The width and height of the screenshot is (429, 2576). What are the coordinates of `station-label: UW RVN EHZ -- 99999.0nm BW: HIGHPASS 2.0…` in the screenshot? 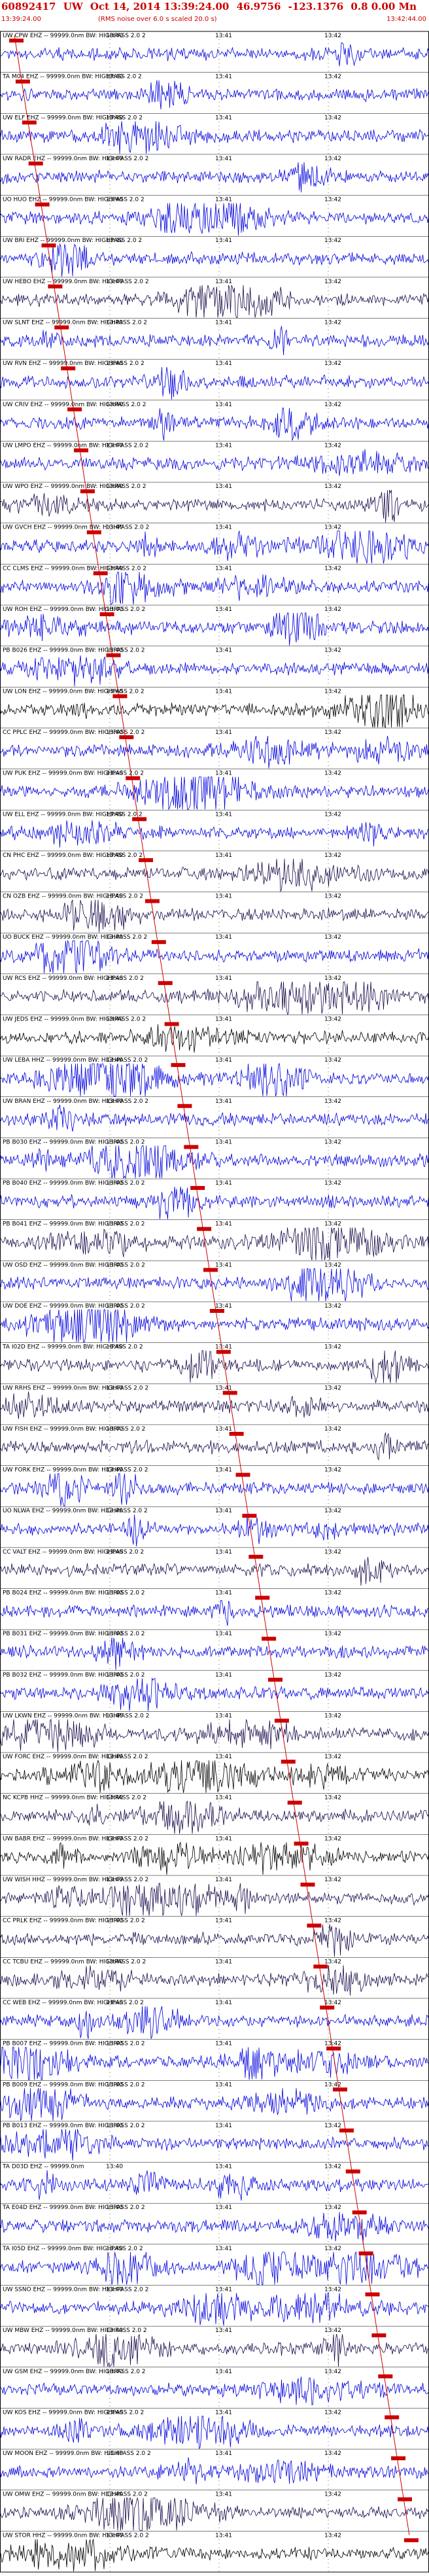 It's located at (74, 364).